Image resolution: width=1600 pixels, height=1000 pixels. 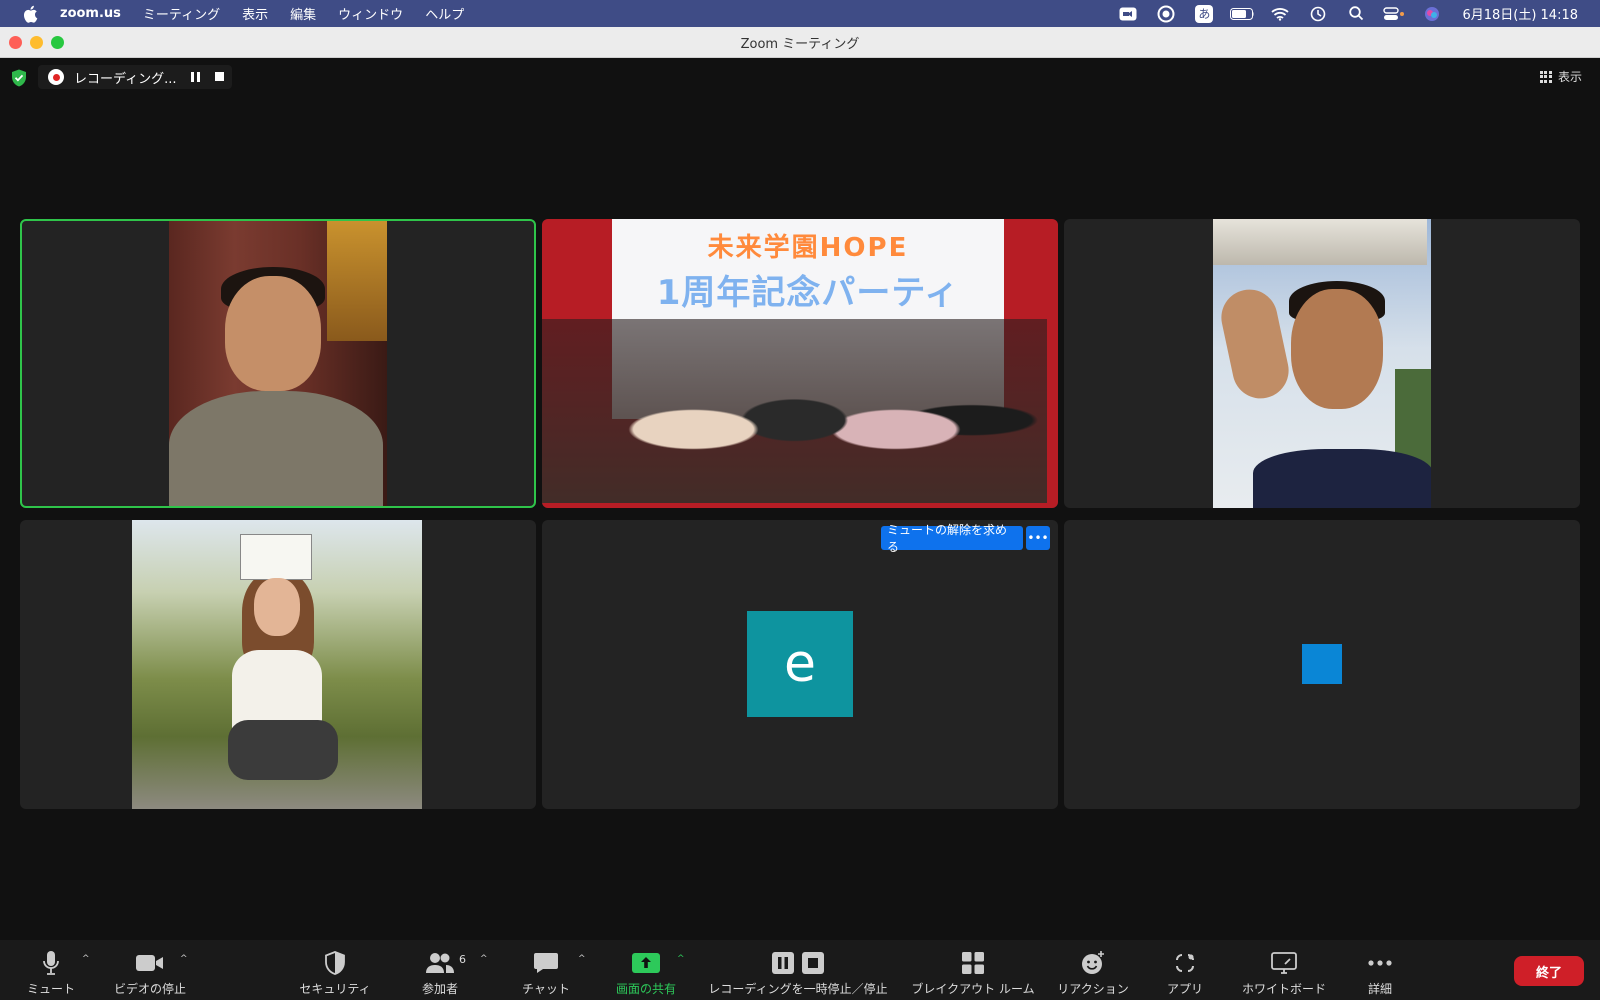 I want to click on reactions-button: リアクション, so click(x=1093, y=970).